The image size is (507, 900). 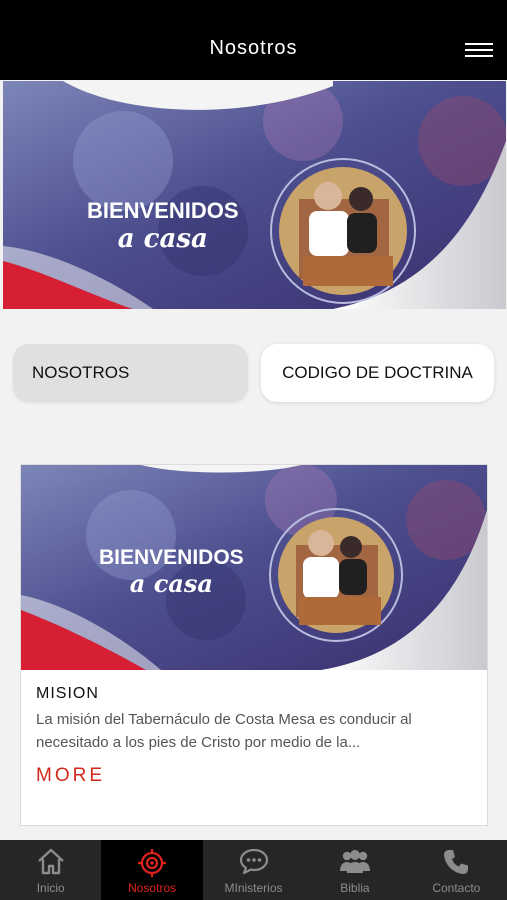 I want to click on nav-inicio-label: Inicio, so click(x=50, y=888).